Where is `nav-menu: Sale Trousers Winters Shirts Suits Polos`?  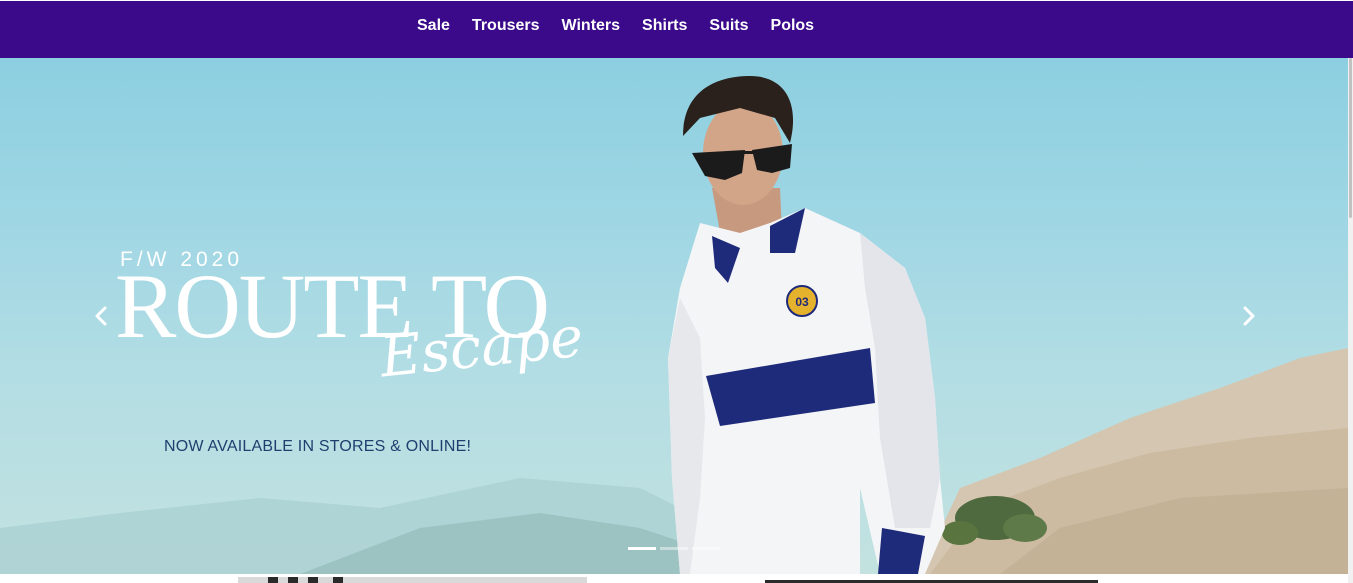
nav-menu: Sale Trousers Winters Shirts Suits Polos is located at coordinates (615, 26).